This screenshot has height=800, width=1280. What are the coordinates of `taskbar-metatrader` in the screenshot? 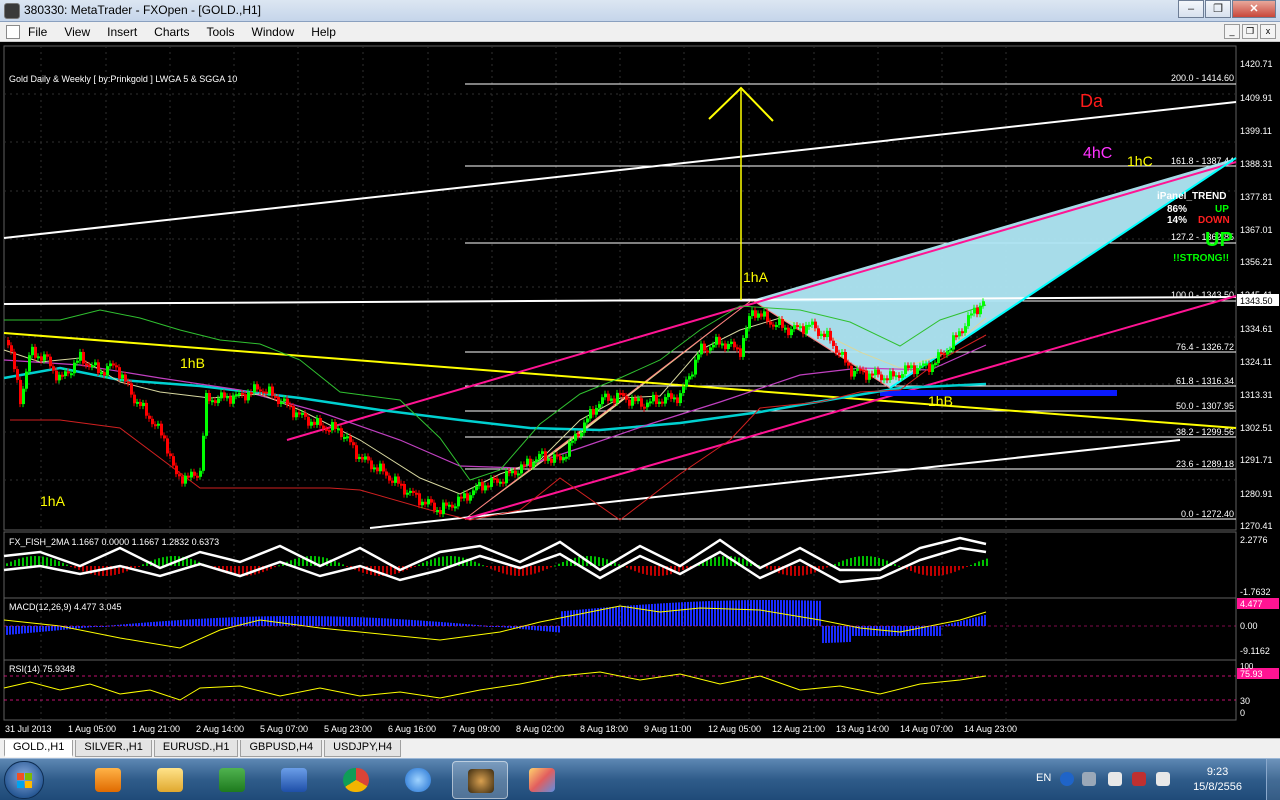 It's located at (480, 780).